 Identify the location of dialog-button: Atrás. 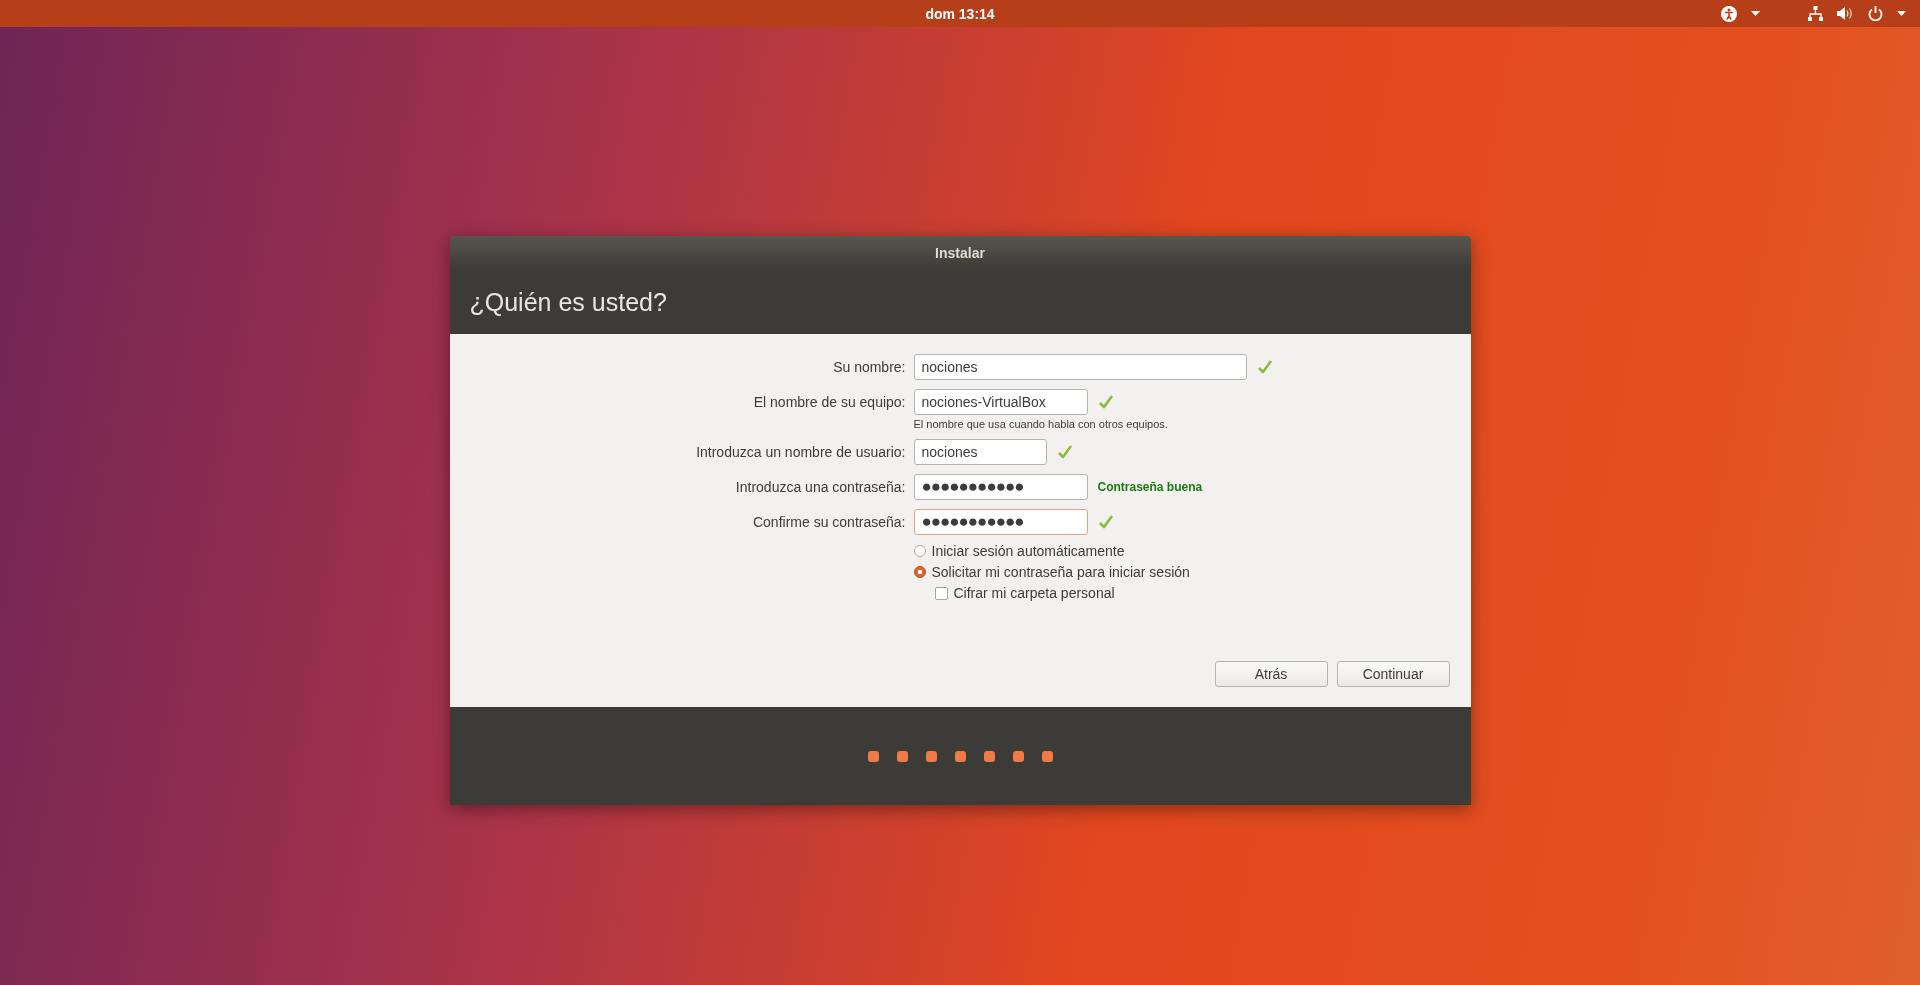
(1271, 674).